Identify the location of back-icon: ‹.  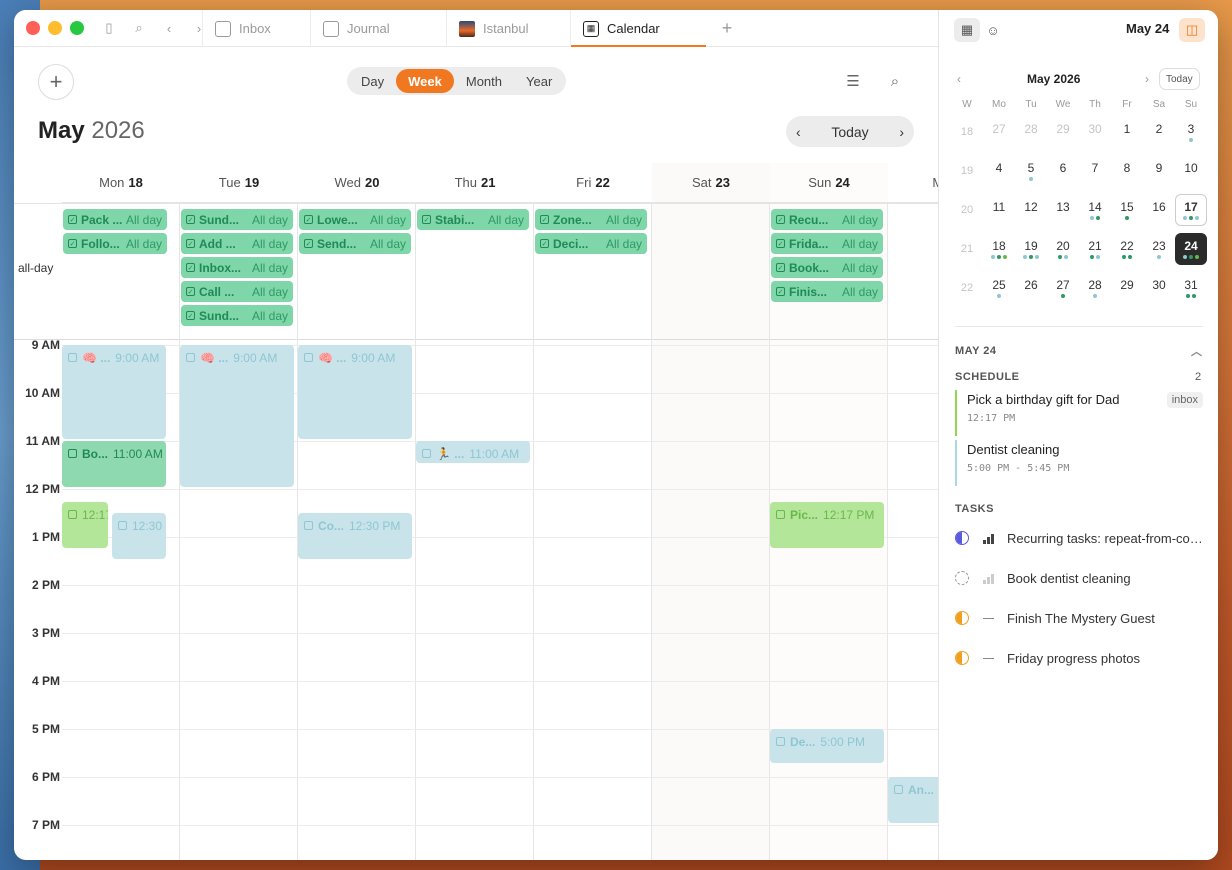
(169, 28).